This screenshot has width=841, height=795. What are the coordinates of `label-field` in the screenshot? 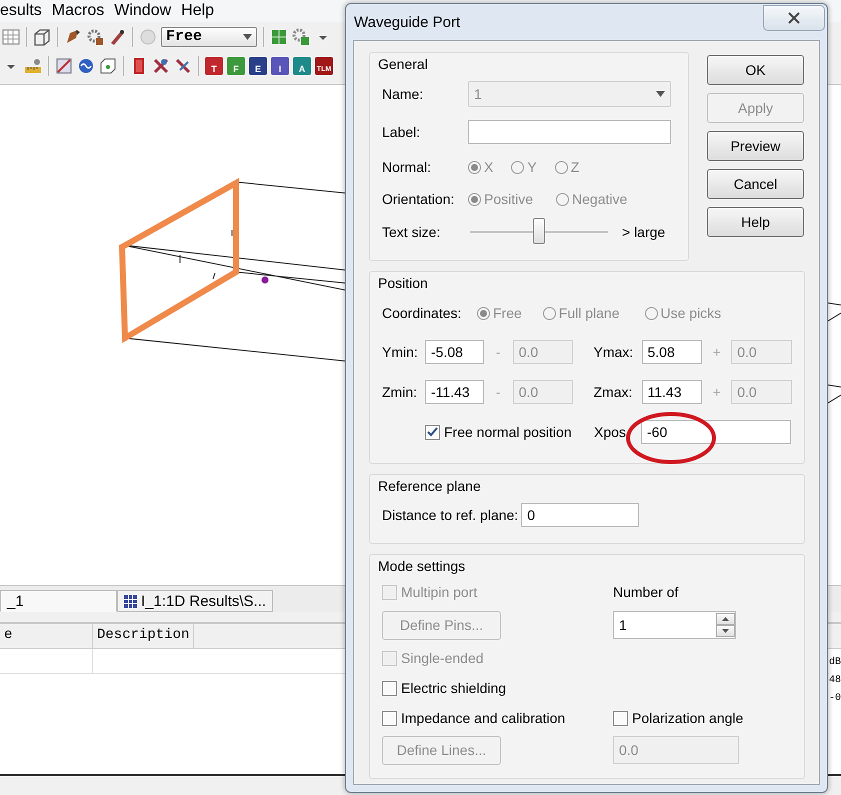 It's located at (569, 132).